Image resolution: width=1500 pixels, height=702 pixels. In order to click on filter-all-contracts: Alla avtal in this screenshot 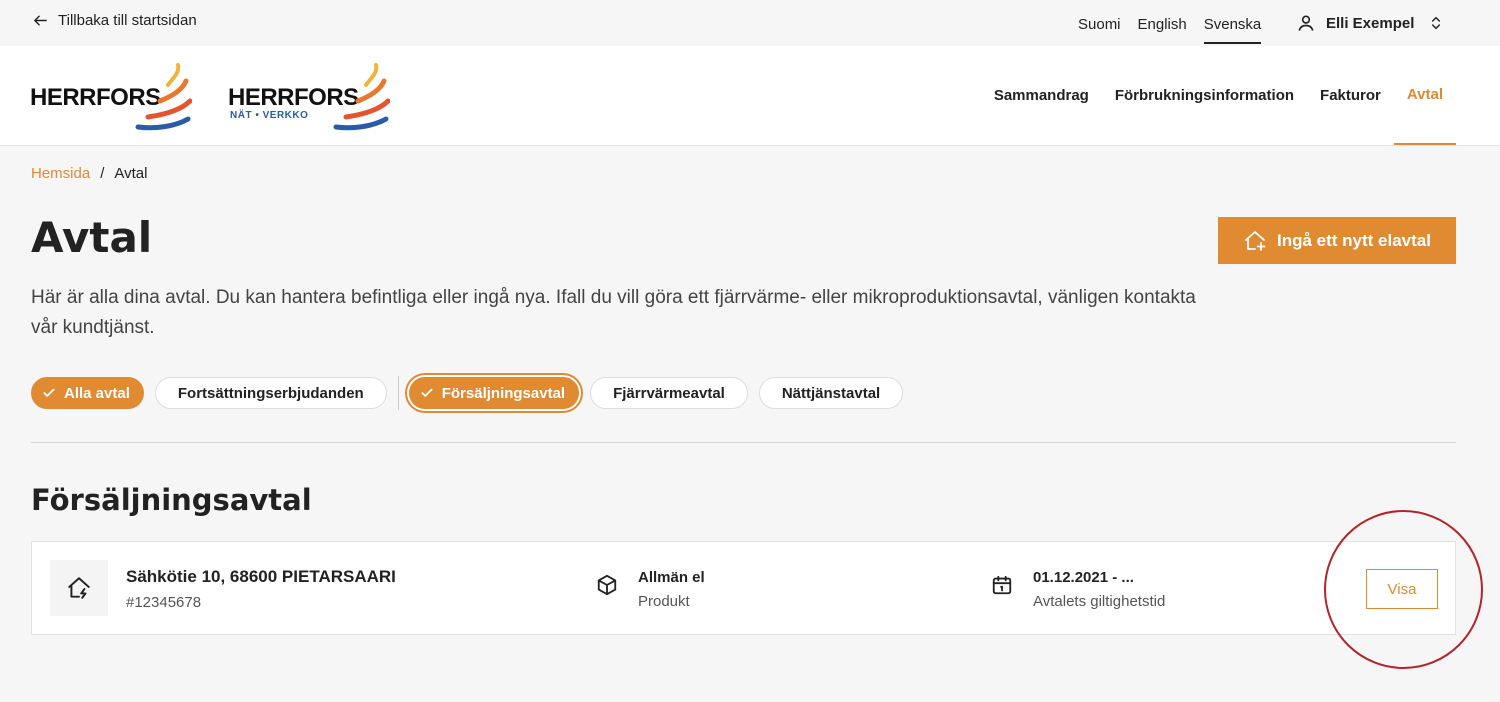, I will do `click(87, 393)`.